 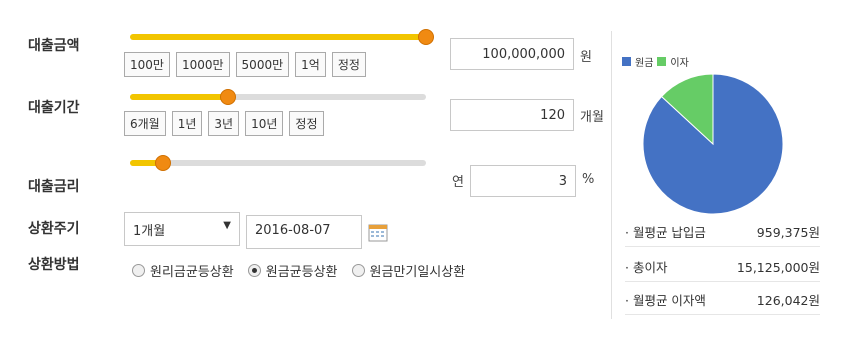 I want to click on loan-amount-slider, so click(x=278, y=37).